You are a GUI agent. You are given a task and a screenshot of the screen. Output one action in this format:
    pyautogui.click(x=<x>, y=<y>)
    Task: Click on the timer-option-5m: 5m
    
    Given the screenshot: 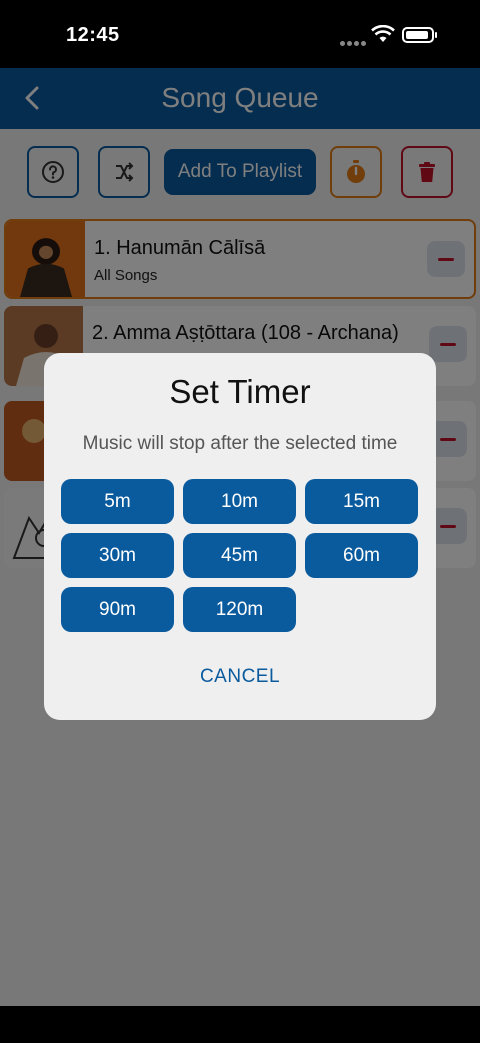 What is the action you would take?
    pyautogui.click(x=117, y=501)
    